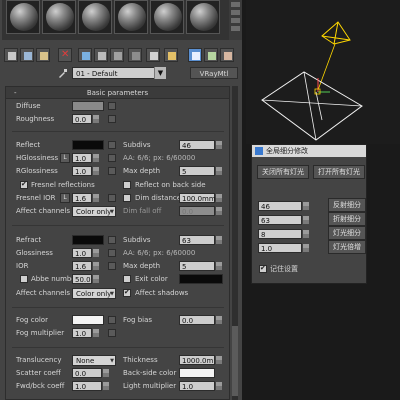  Describe the element at coordinates (347, 205) in the screenshot. I see `reflect-subdiv-button: 反射细分` at that location.